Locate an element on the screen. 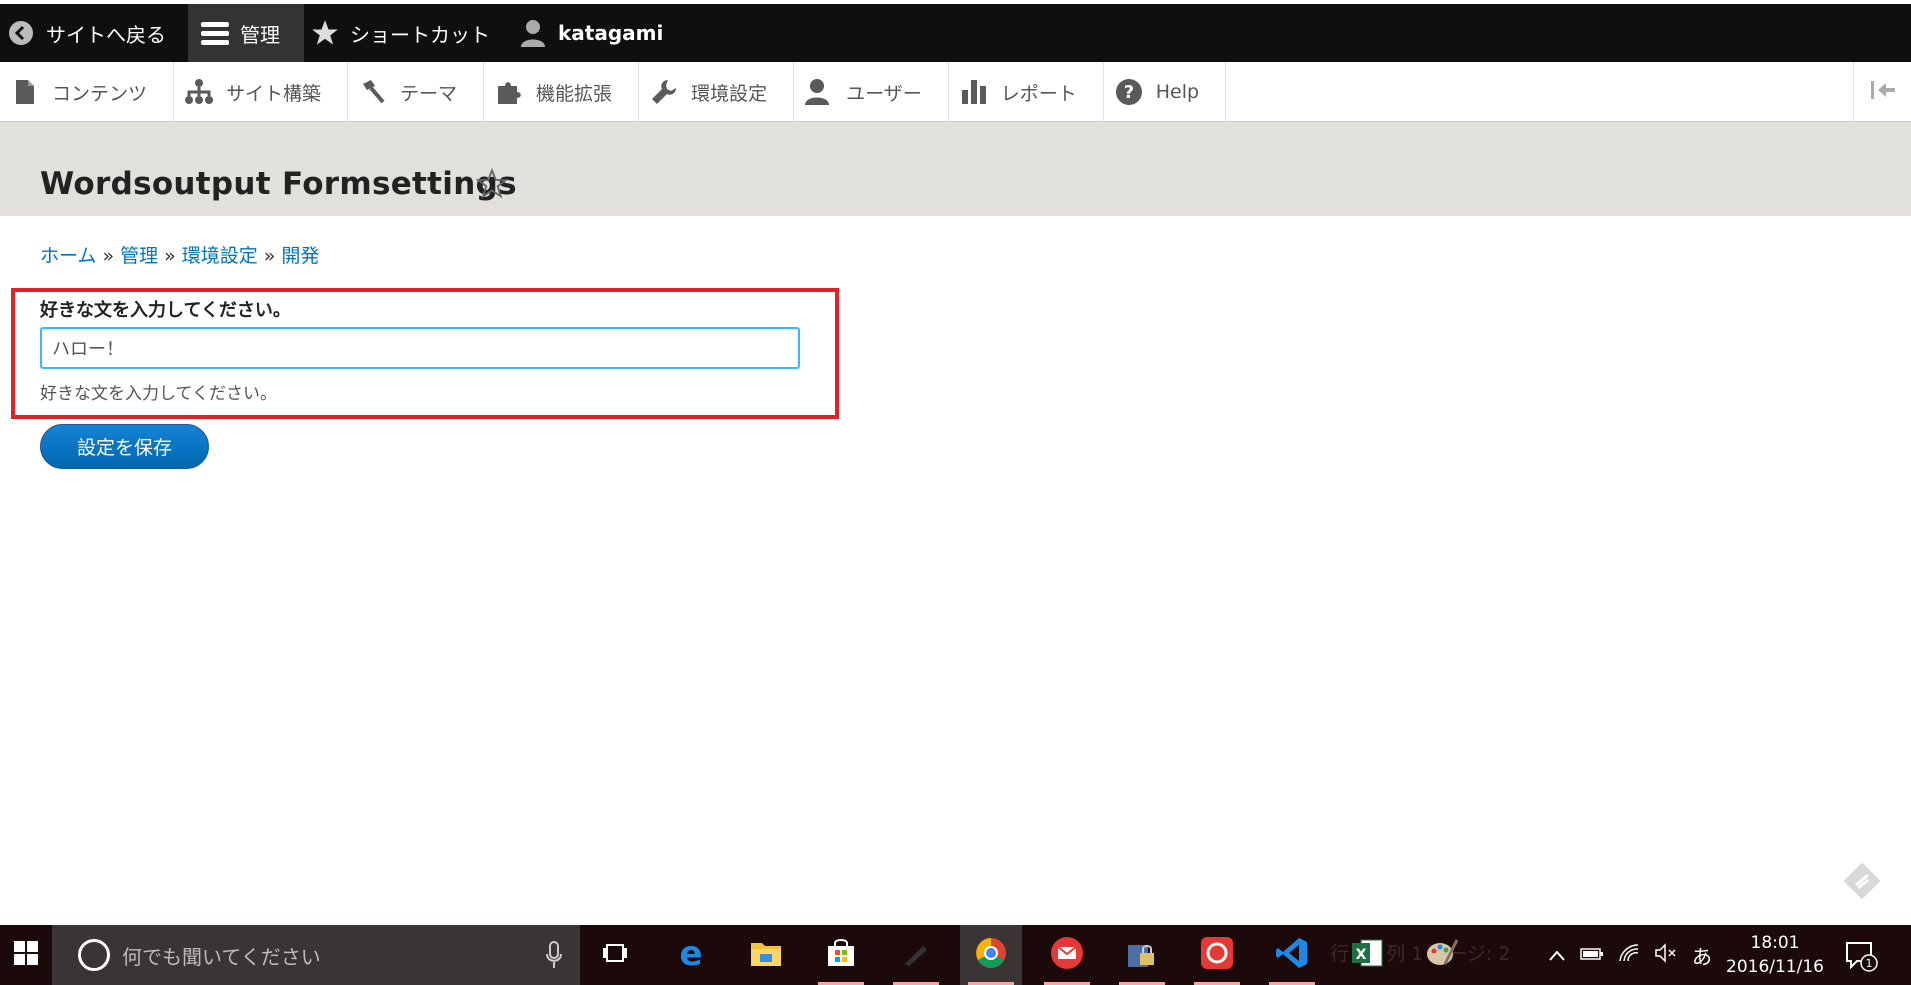 Image resolution: width=1911 pixels, height=985 pixels. user-icon is located at coordinates (533, 33).